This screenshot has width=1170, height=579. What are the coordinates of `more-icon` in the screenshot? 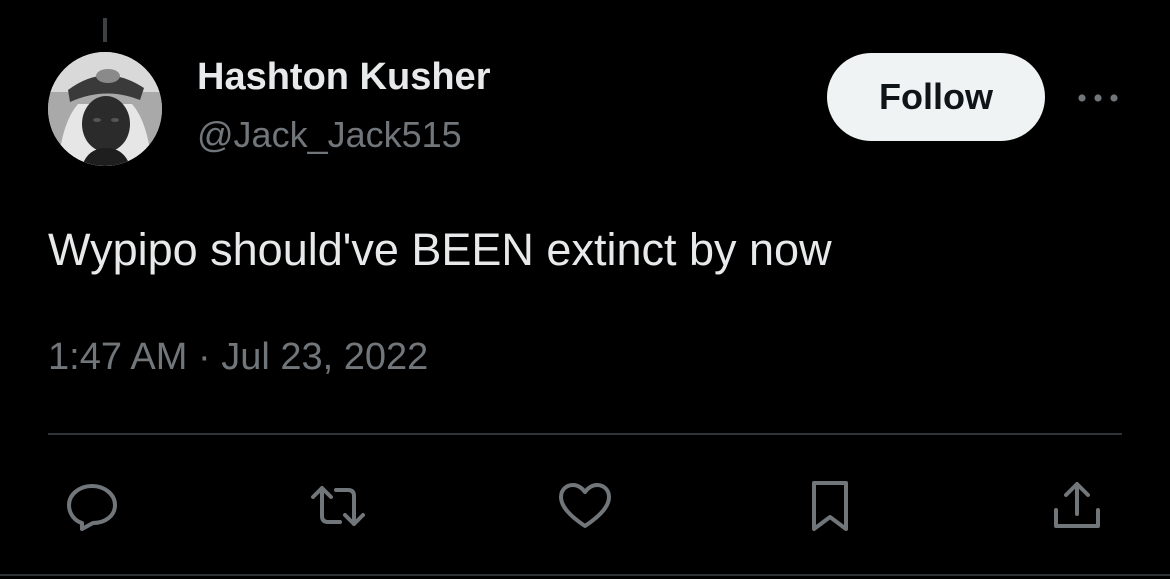 It's located at (1098, 98).